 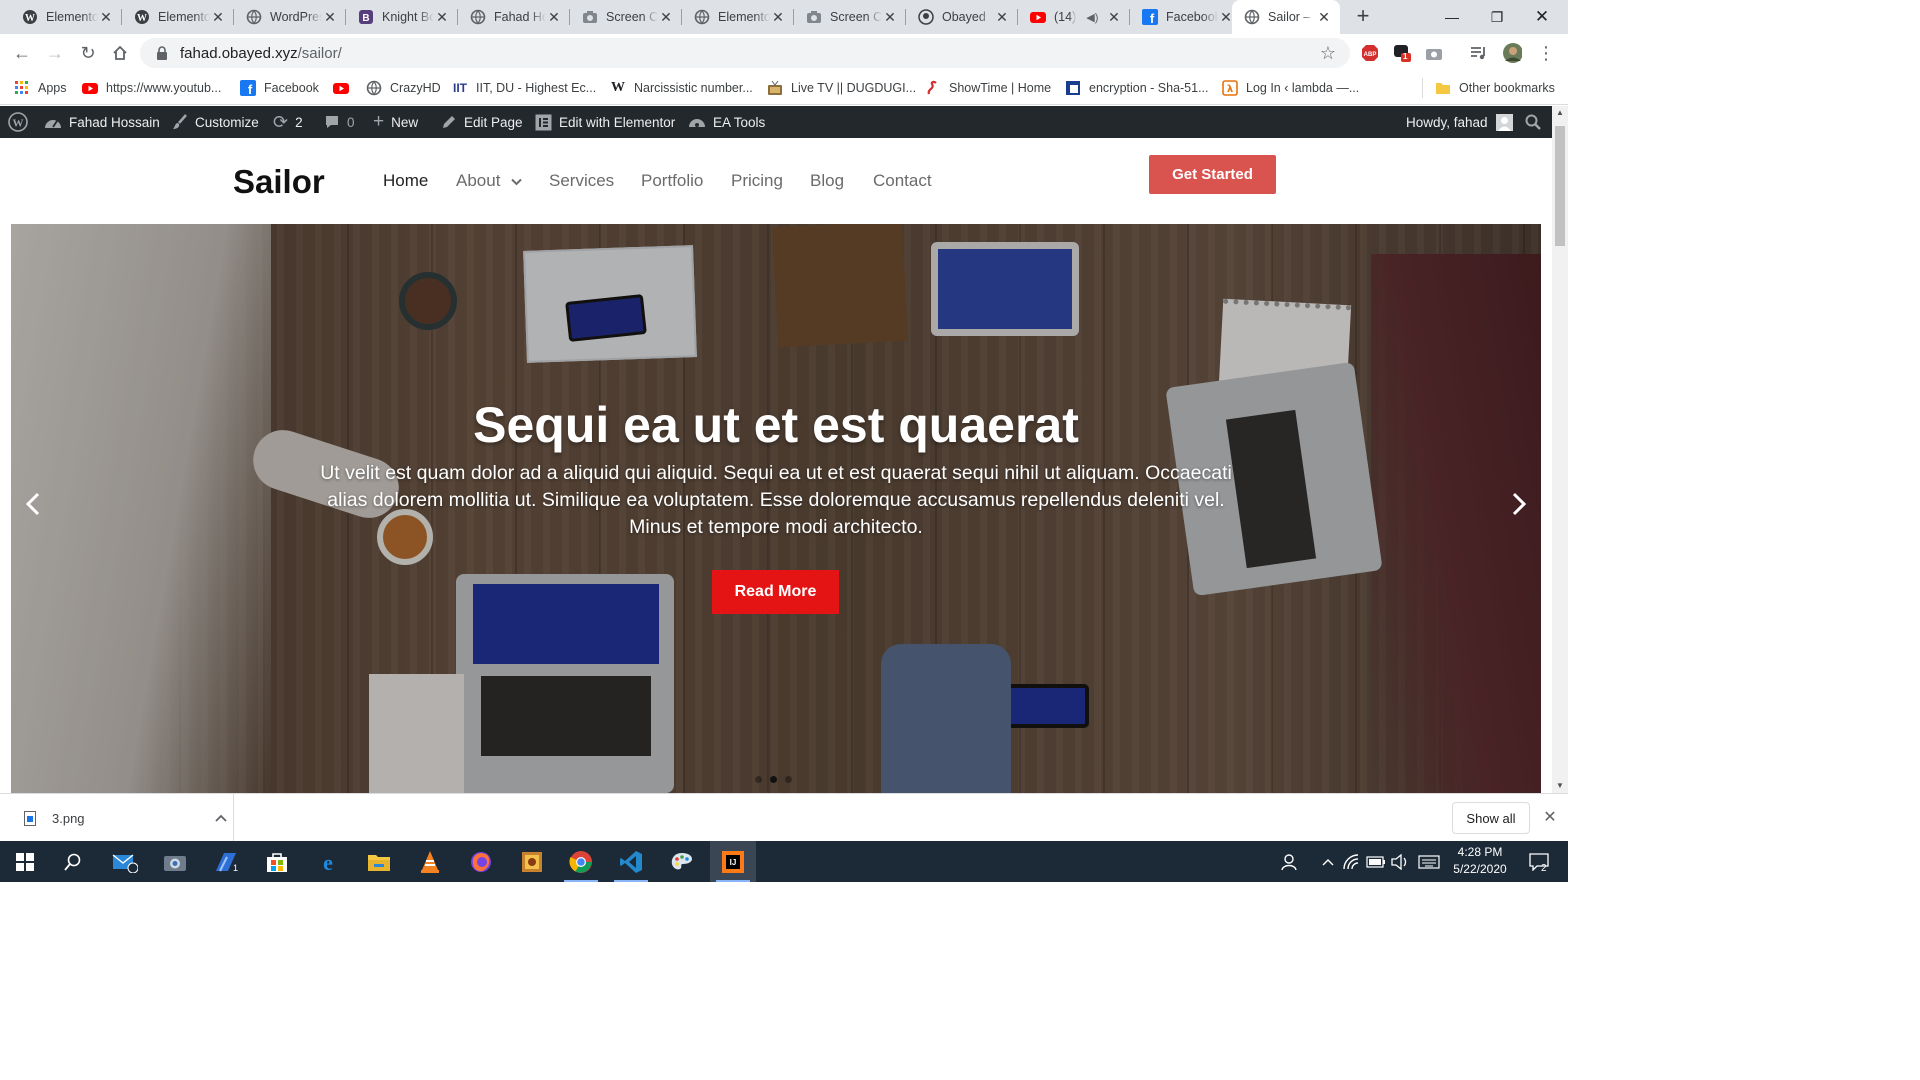 What do you see at coordinates (1478, 53) in the screenshot?
I see `media-control-icon` at bounding box center [1478, 53].